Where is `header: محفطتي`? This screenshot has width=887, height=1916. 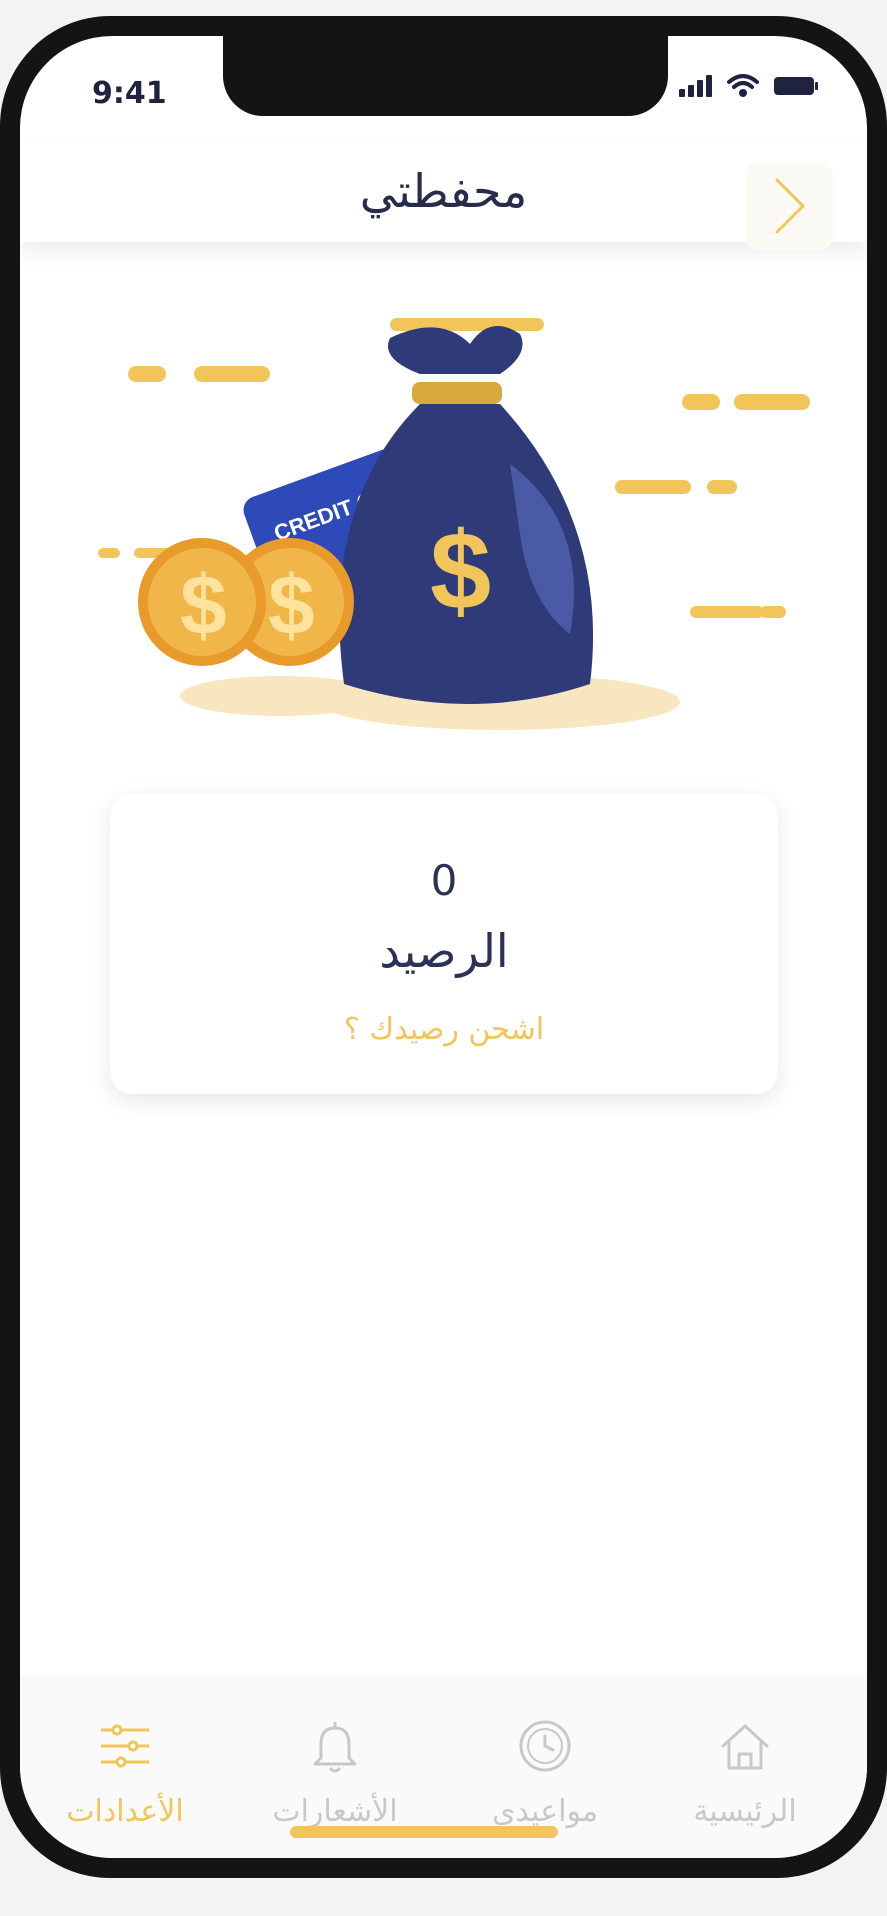
header: محفطتي is located at coordinates (443, 196).